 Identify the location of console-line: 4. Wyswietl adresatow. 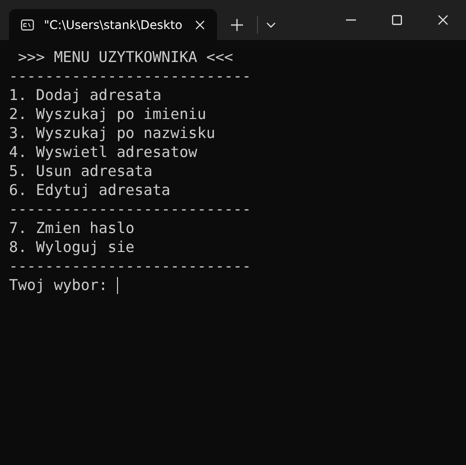
(103, 152).